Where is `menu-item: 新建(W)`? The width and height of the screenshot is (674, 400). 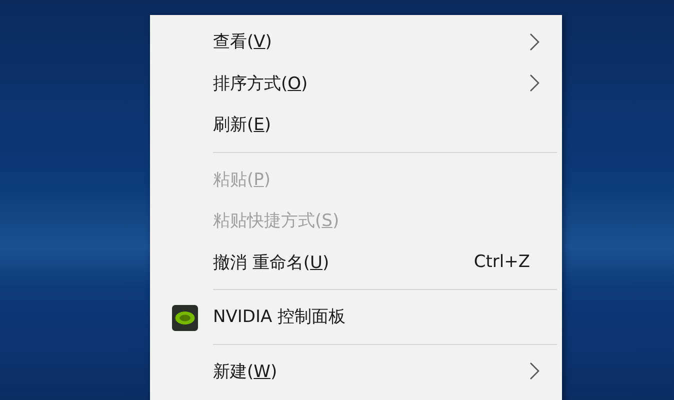
menu-item: 新建(W) is located at coordinates (356, 371).